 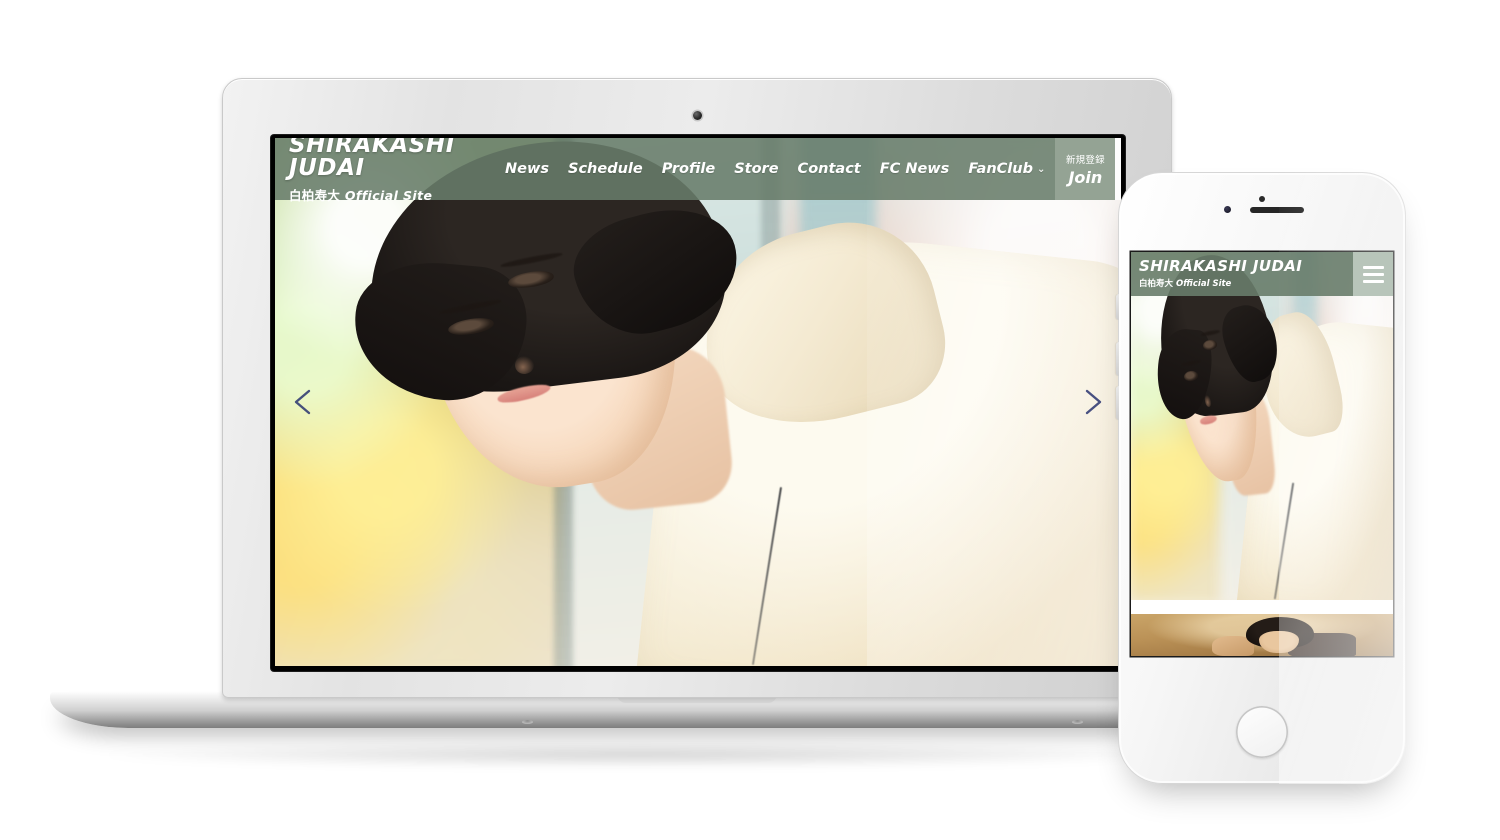 I want to click on site-header: SHIRAKASHI JUDAI 白柏寿大 Official Site News, so click(x=698, y=170).